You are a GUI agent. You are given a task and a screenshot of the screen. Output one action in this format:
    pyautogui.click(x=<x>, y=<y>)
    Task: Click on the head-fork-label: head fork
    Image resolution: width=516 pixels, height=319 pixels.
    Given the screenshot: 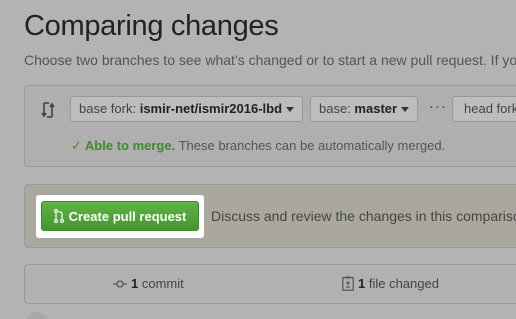 What is the action you would take?
    pyautogui.click(x=490, y=108)
    